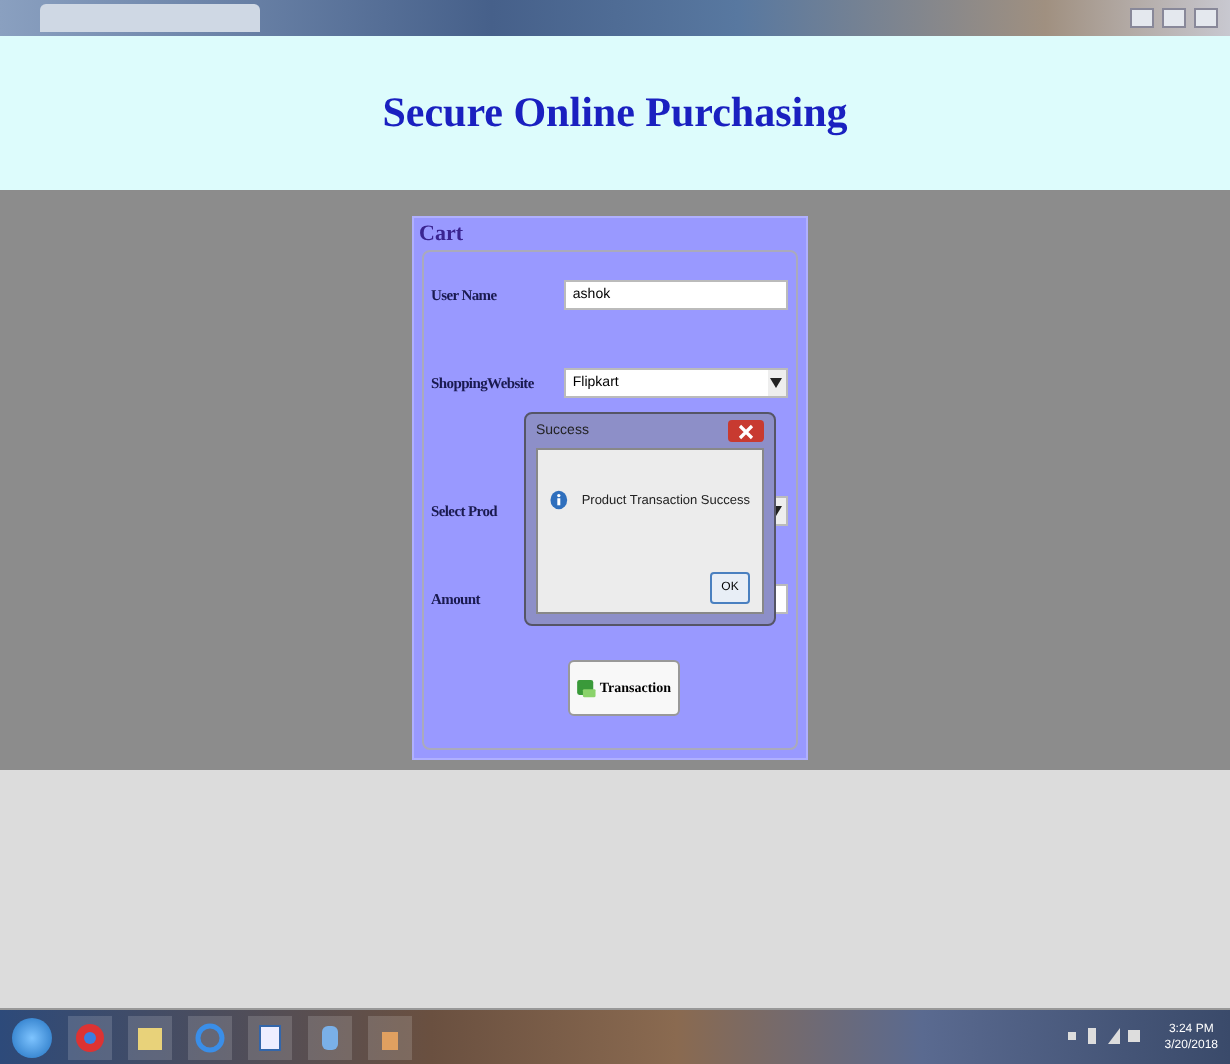 The image size is (1230, 1064). I want to click on globe-icon, so click(210, 1037).